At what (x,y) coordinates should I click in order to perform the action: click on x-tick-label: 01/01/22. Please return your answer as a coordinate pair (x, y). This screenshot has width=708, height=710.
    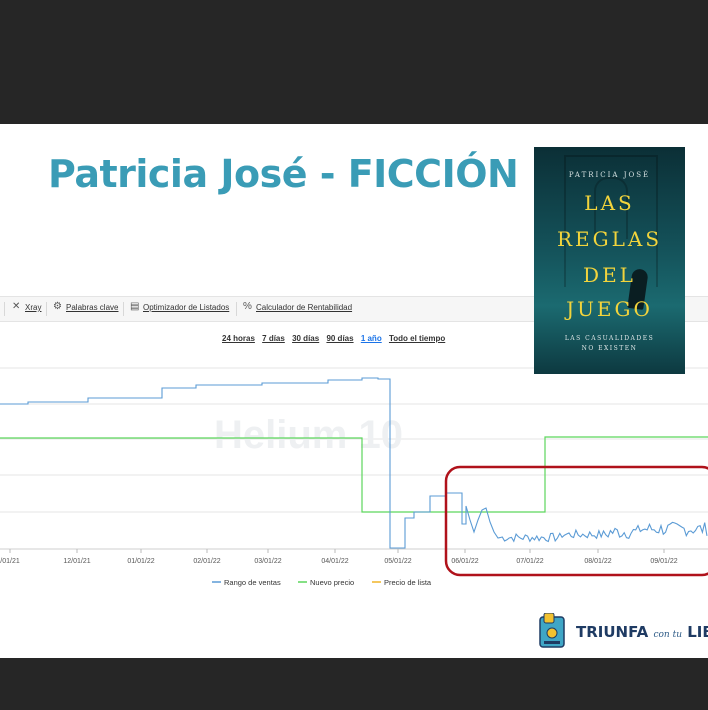
    Looking at the image, I should click on (140, 561).